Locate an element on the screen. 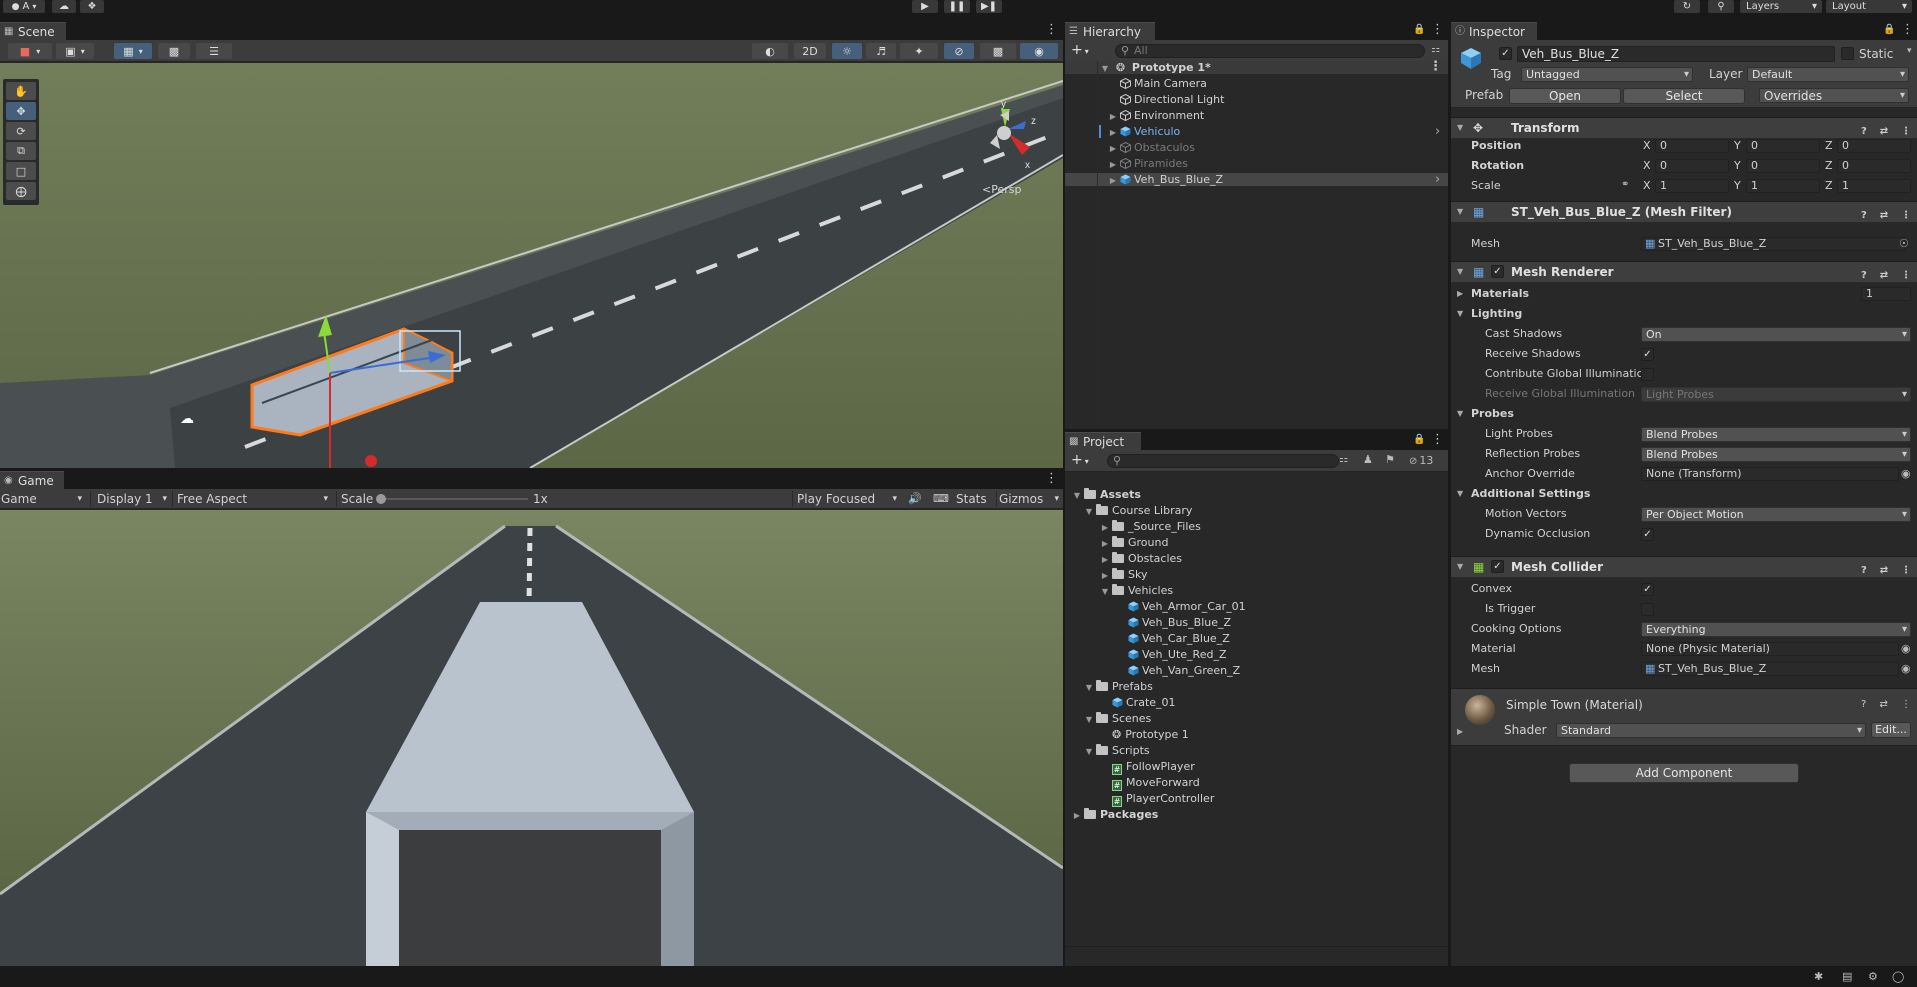 This screenshot has width=1917, height=987. project-tree-item: # FollowPlayer is located at coordinates (1256, 767).